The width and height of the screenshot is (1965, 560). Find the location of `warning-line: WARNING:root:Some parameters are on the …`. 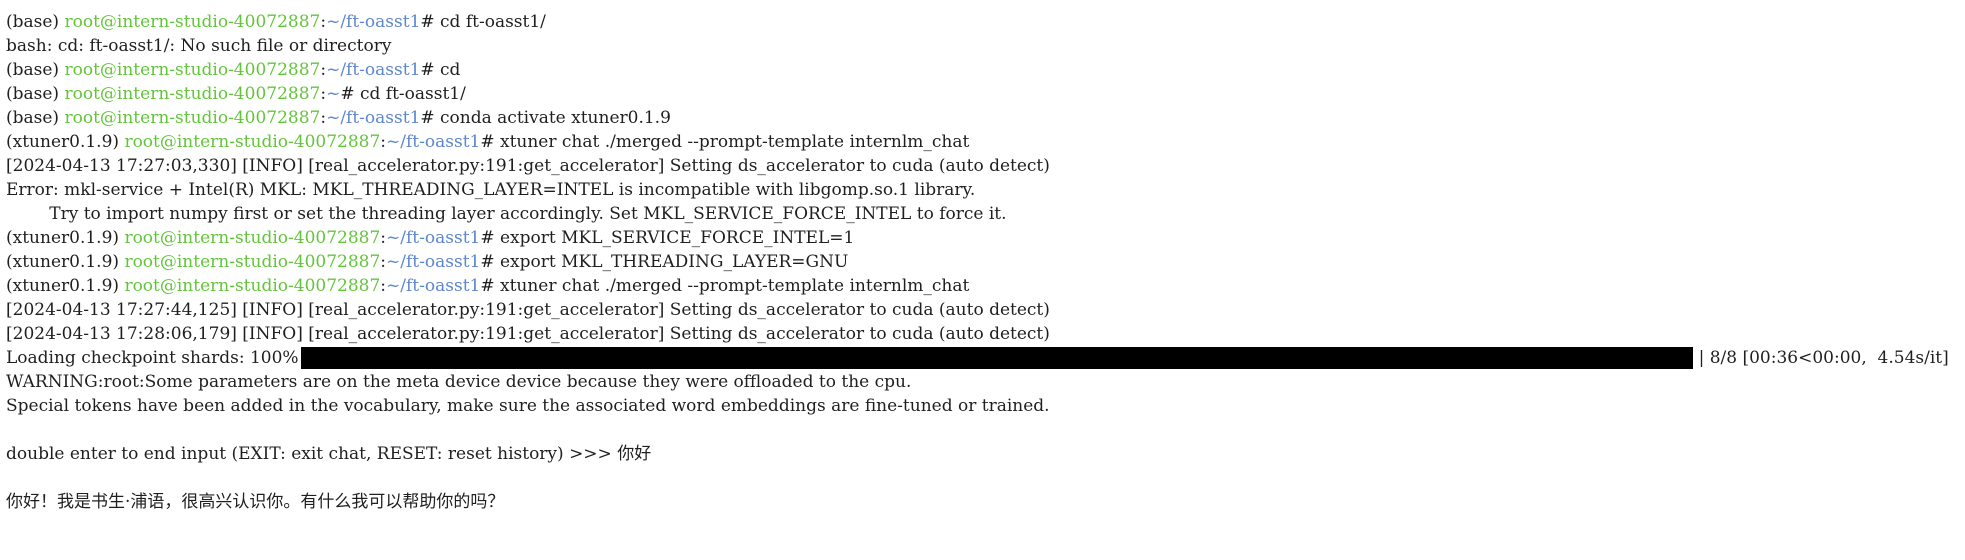

warning-line: WARNING:root:Some parameters are on the … is located at coordinates (459, 382).